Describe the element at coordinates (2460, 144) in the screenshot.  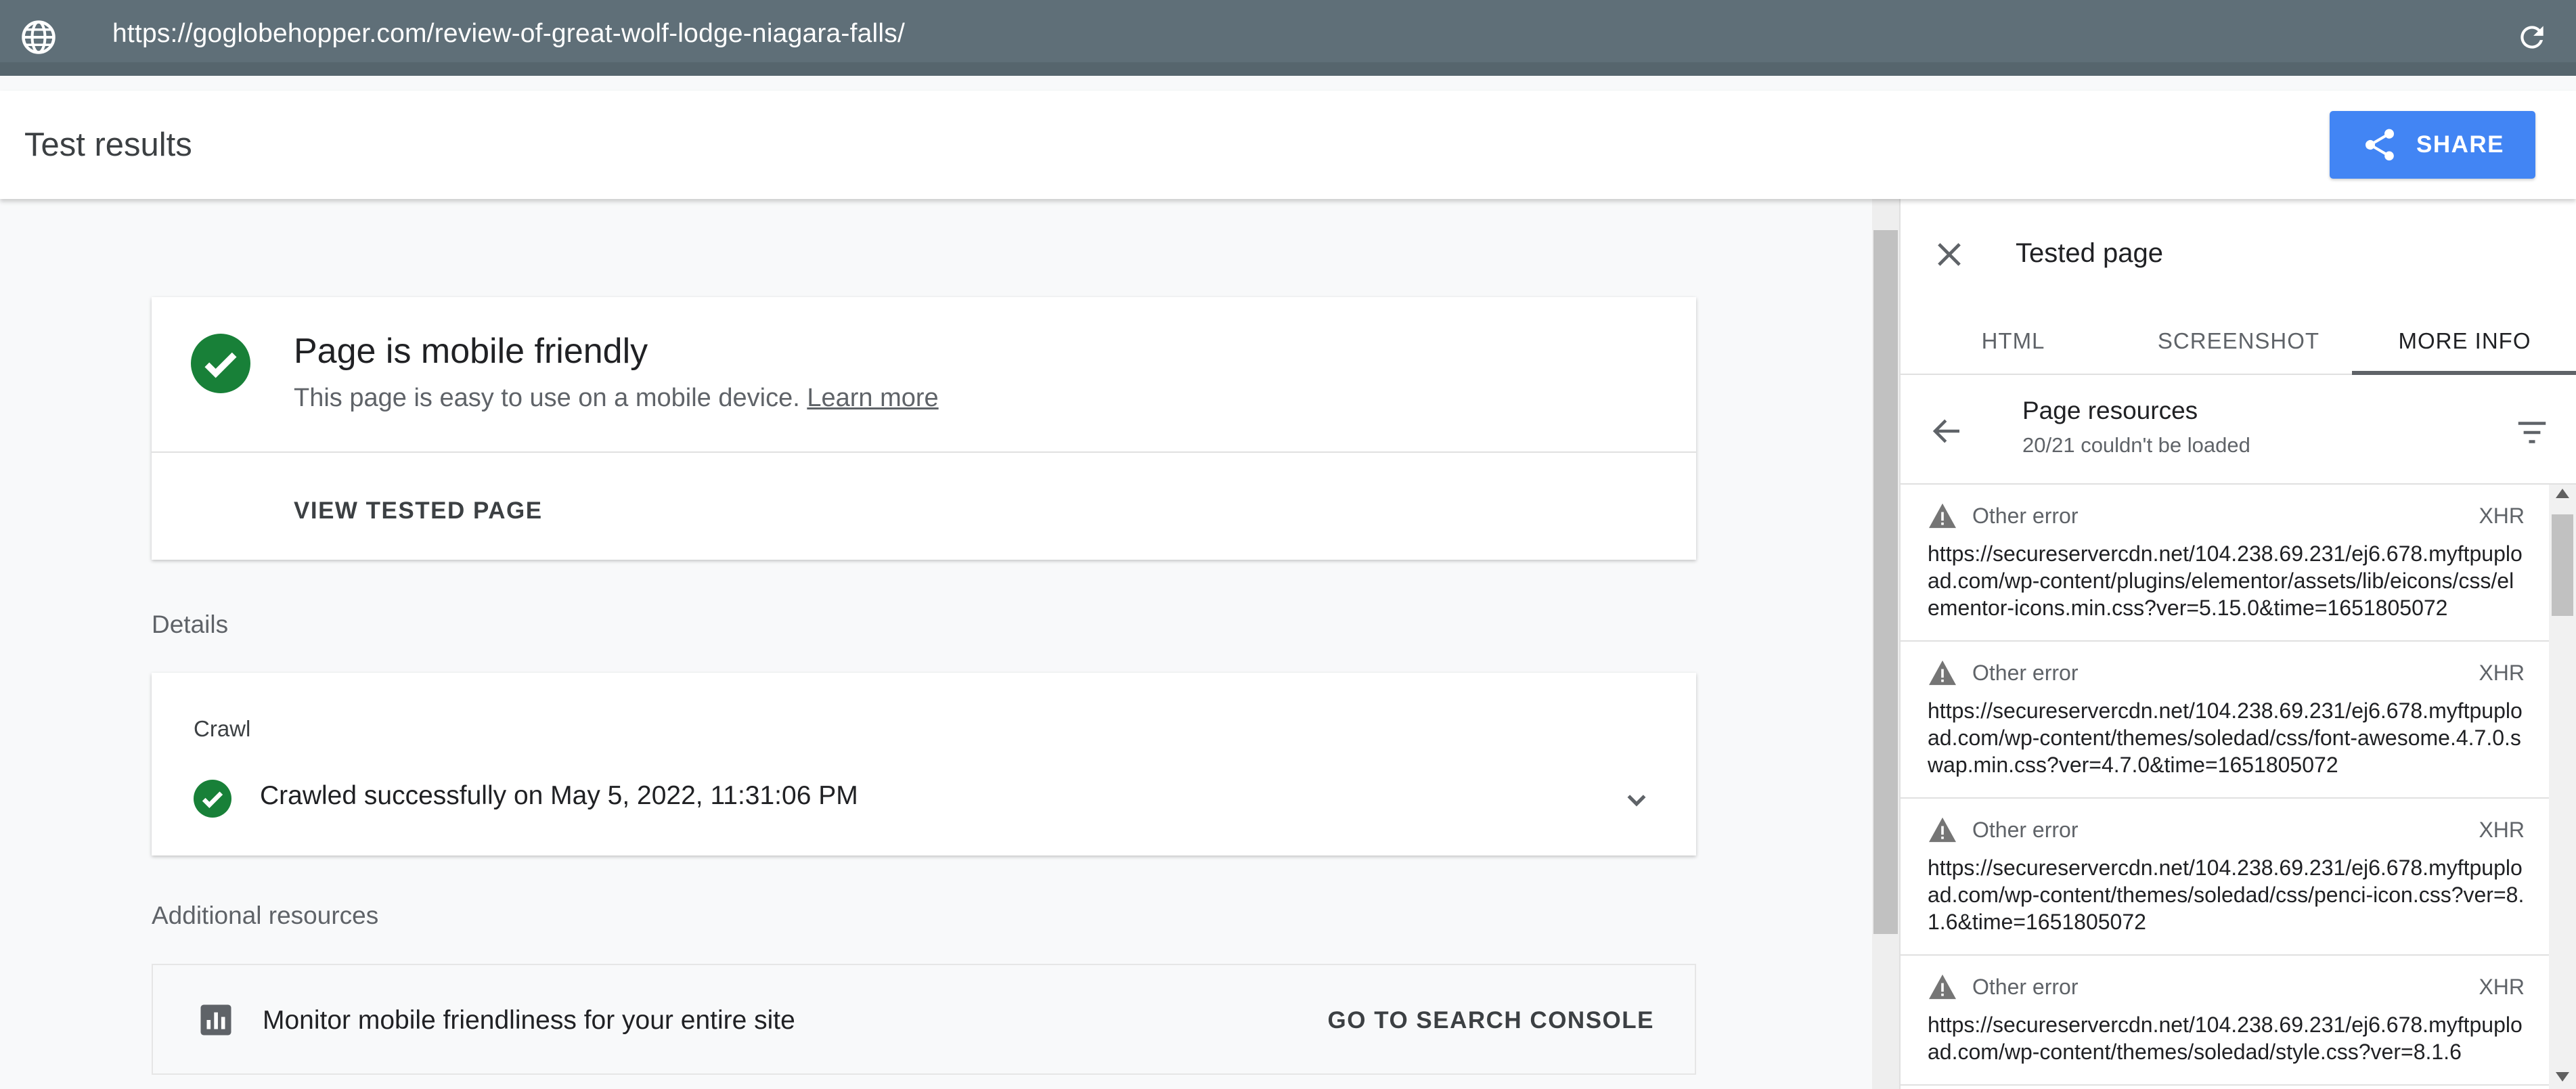
I see `share-label: SHARE` at that location.